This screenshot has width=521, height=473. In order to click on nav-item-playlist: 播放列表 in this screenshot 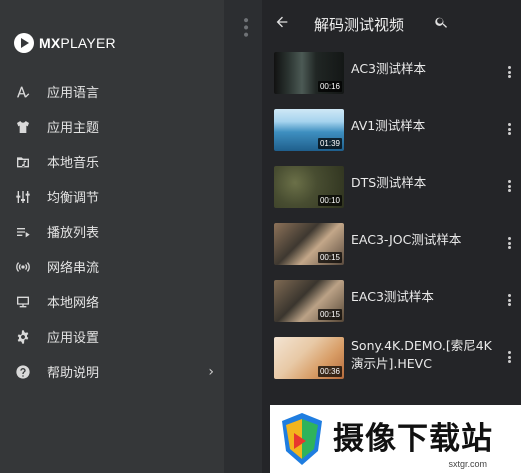, I will do `click(112, 231)`.